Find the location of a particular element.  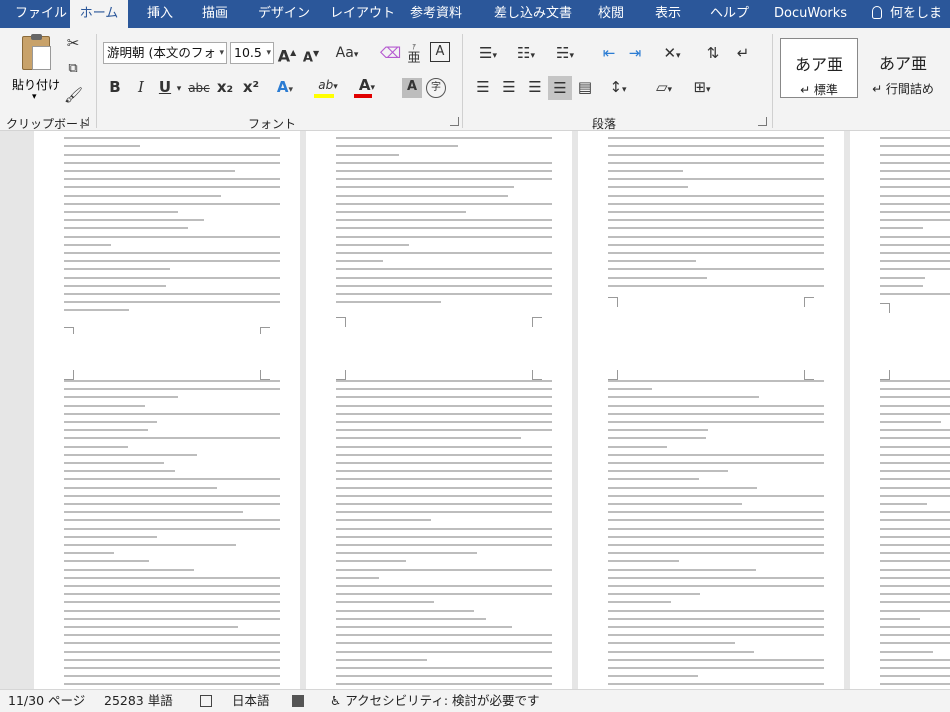

font-launcher-icon is located at coordinates (454, 121).